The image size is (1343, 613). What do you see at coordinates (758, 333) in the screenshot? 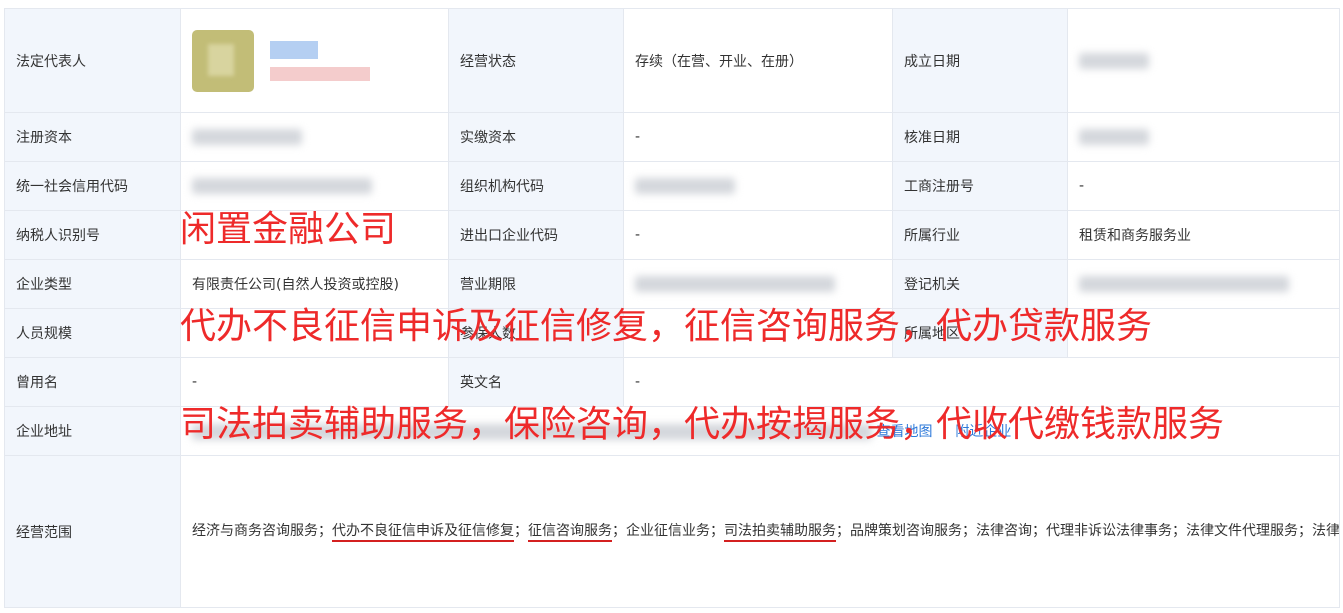
I see `insured-count-value` at bounding box center [758, 333].